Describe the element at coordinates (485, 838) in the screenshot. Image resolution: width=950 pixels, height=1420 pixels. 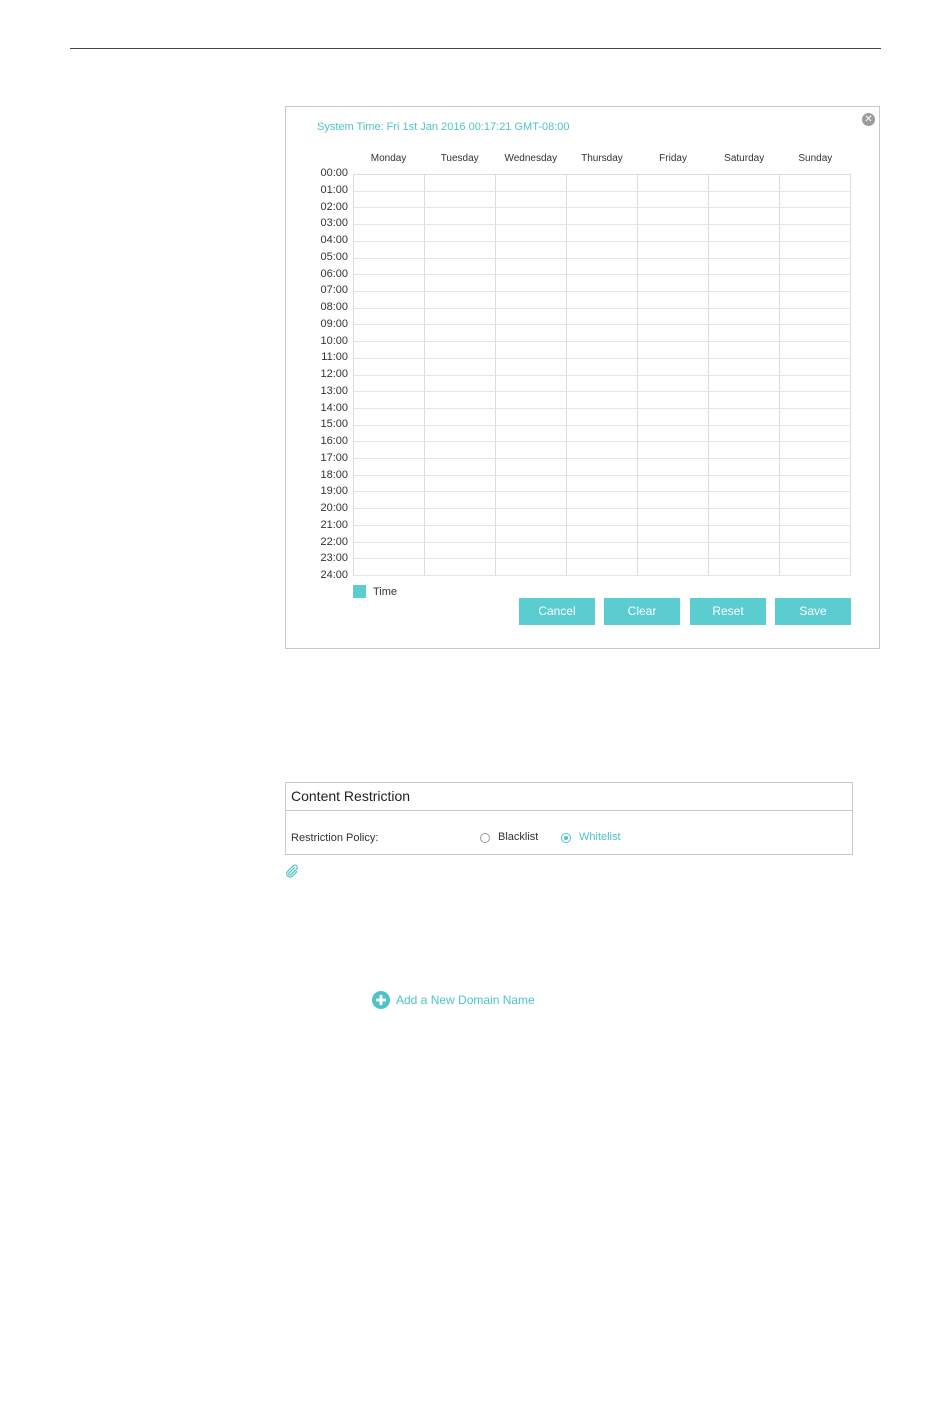
I see `blacklist-radio` at that location.